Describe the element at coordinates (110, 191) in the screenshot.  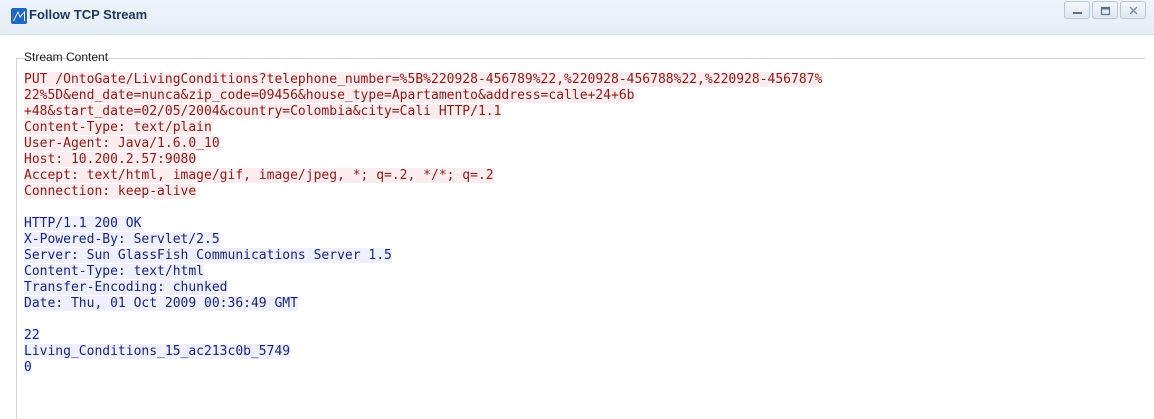
I see `request-text: Connection: keep-alive` at that location.